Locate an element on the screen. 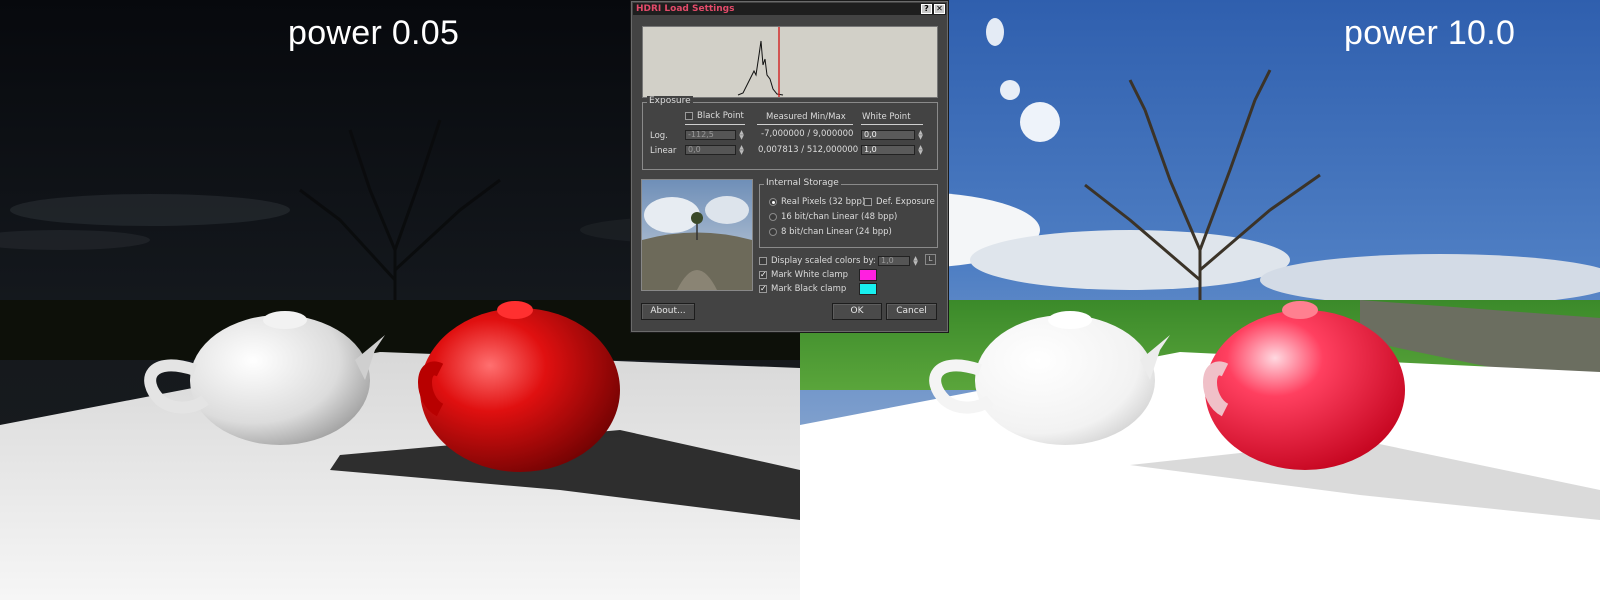  black-log-field: -112,5 is located at coordinates (710, 135).